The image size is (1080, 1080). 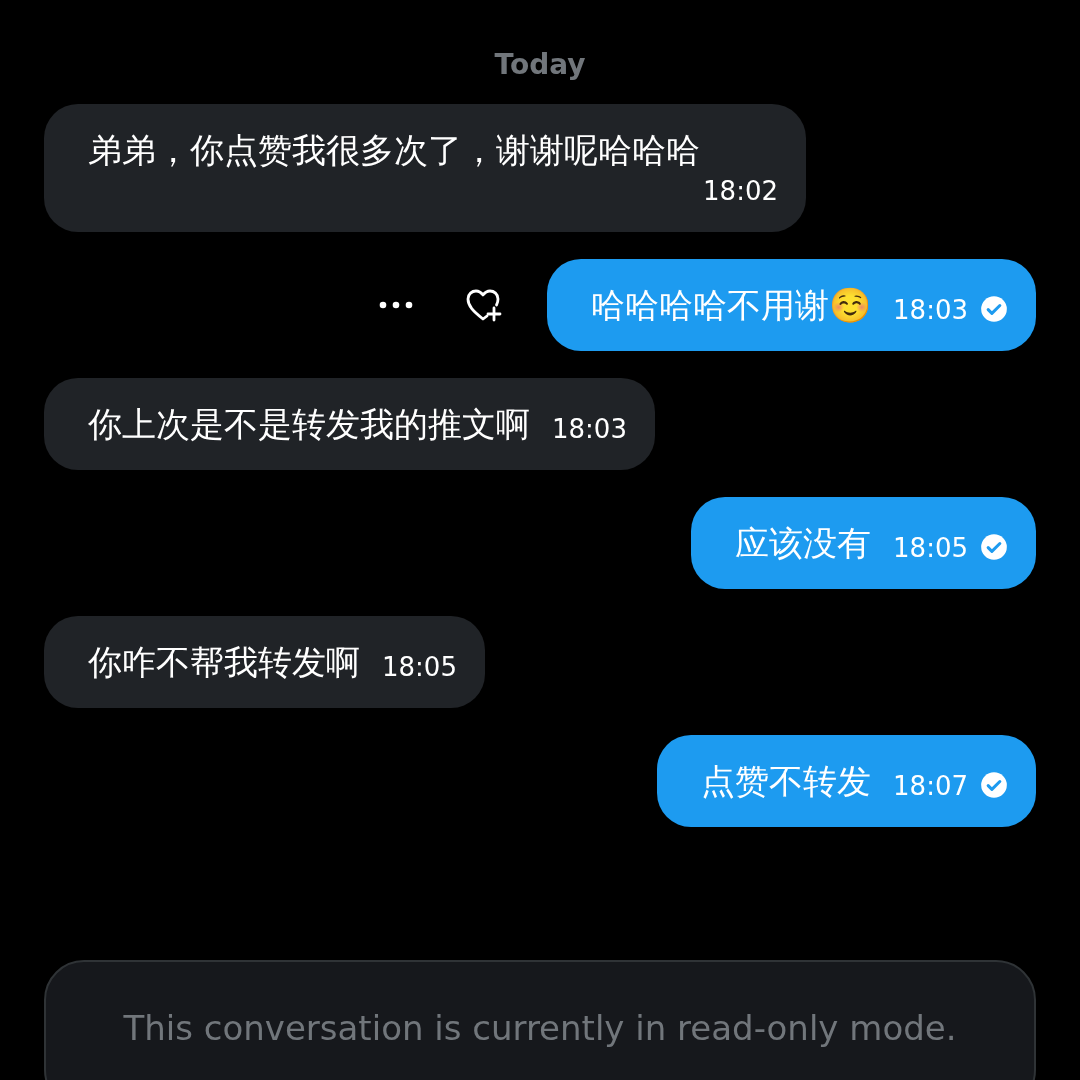 What do you see at coordinates (484, 305) in the screenshot?
I see `heart-plus-icon` at bounding box center [484, 305].